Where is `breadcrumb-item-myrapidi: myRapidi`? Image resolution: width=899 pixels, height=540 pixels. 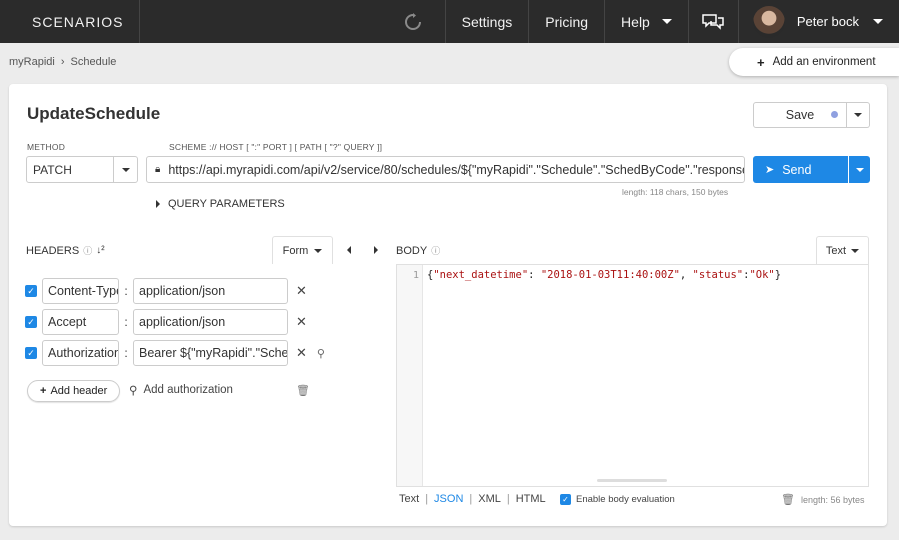 breadcrumb-item-myrapidi: myRapidi is located at coordinates (32, 62).